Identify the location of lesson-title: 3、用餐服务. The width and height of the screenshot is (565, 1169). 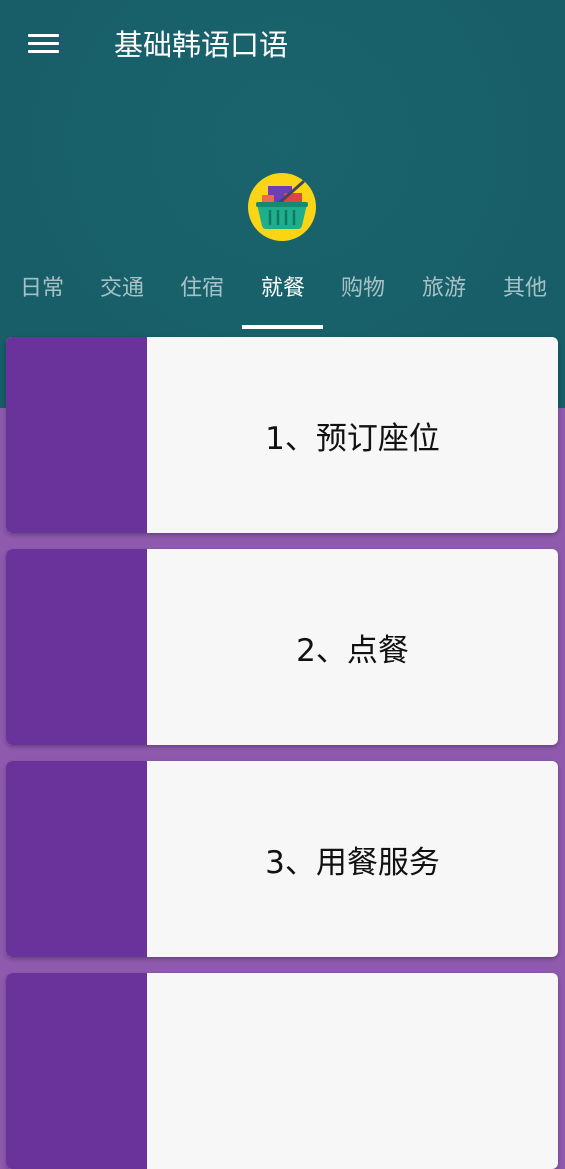
(352, 862).